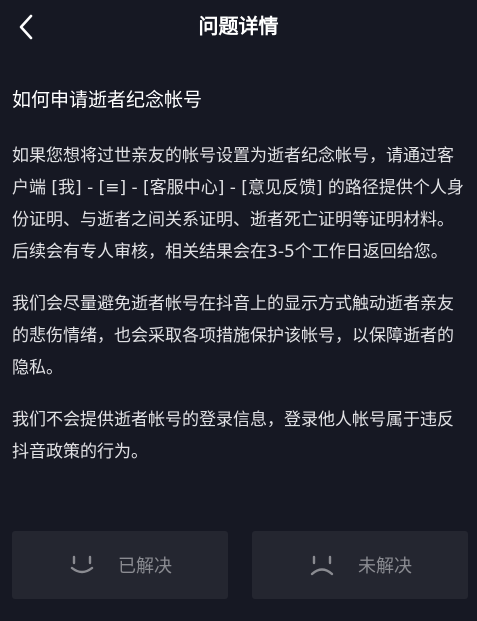 This screenshot has width=477, height=621. I want to click on nav-bar: 问题详情, so click(238, 27).